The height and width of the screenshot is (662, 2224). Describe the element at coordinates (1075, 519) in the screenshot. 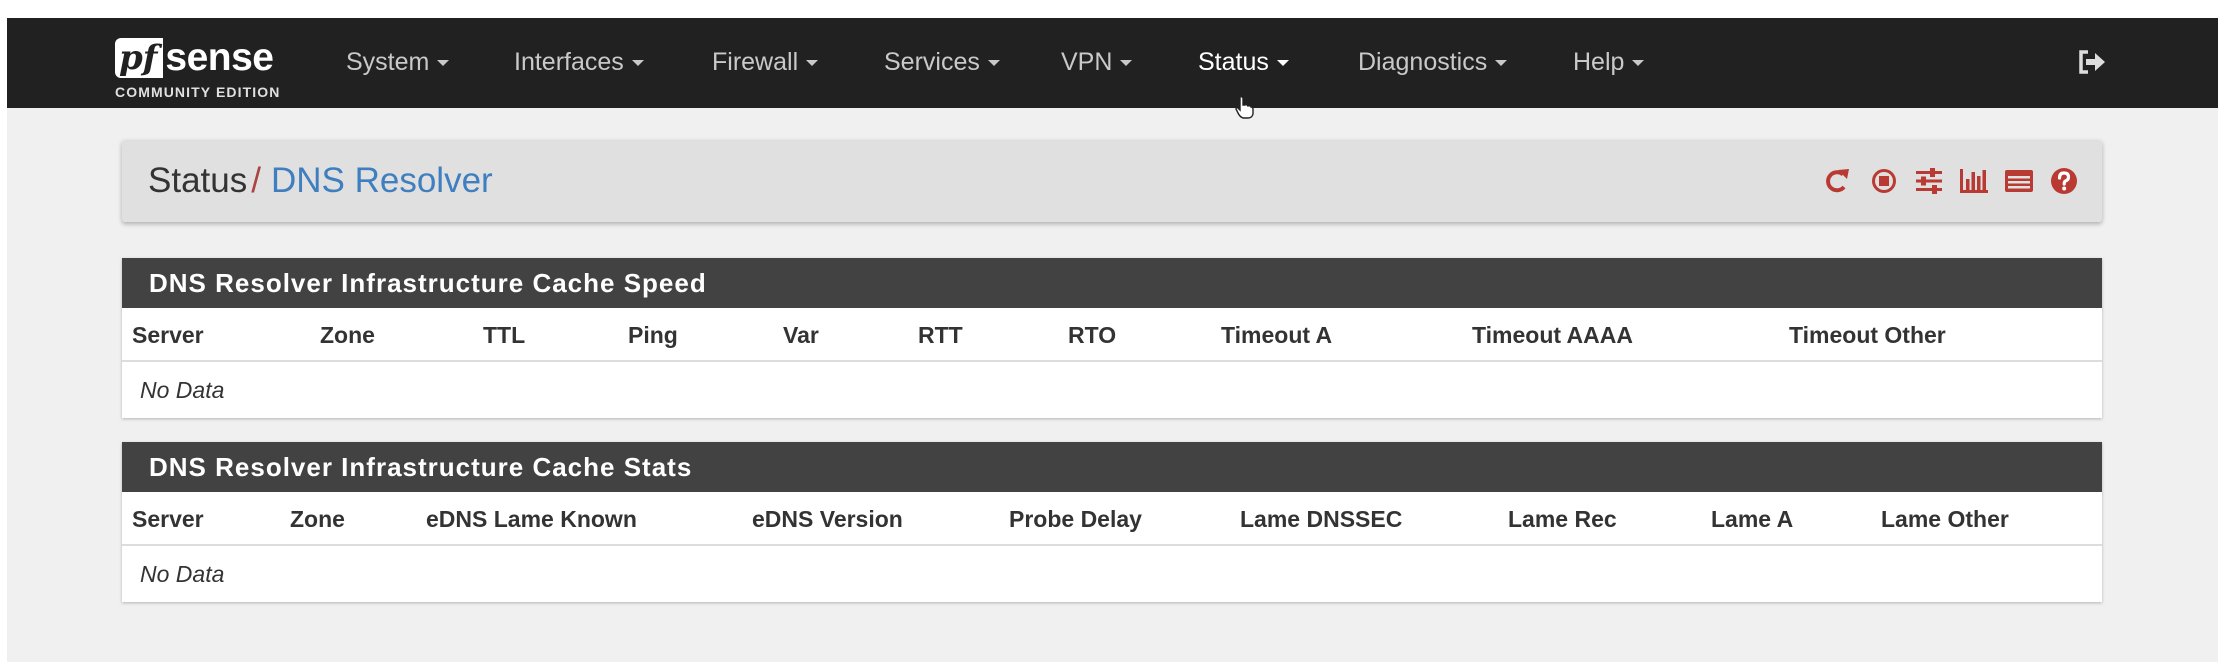

I see `column-header: Probe Delay` at that location.